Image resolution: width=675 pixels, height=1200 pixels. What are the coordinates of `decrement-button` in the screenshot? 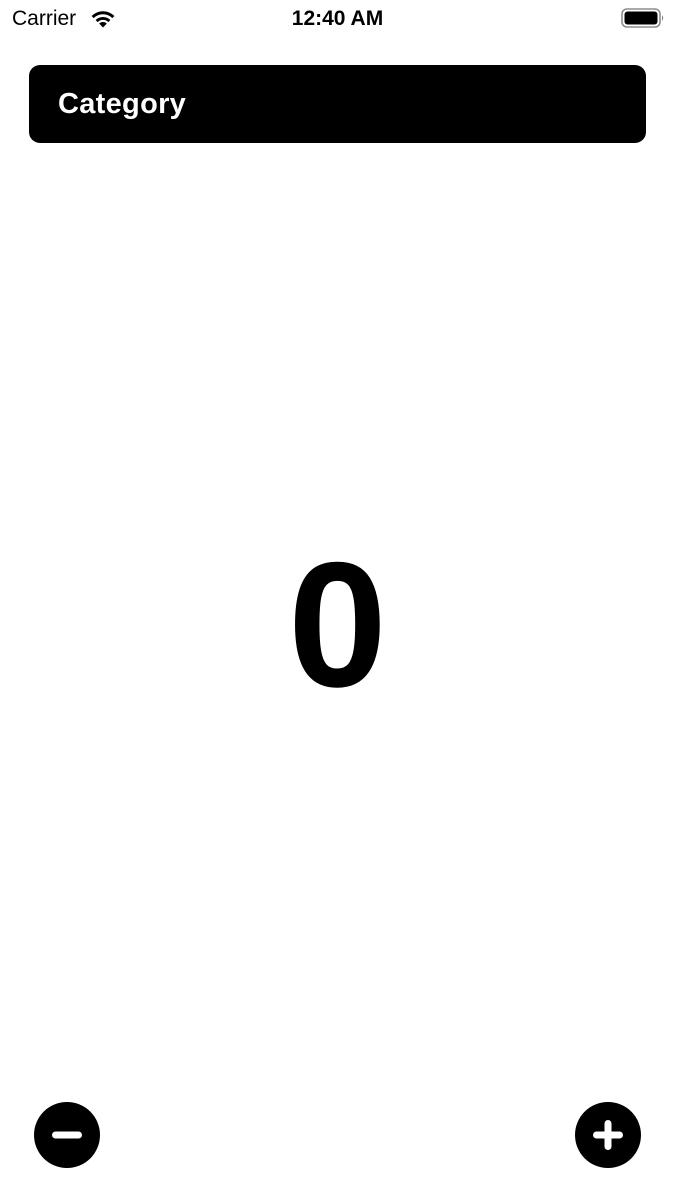 It's located at (67, 1135).